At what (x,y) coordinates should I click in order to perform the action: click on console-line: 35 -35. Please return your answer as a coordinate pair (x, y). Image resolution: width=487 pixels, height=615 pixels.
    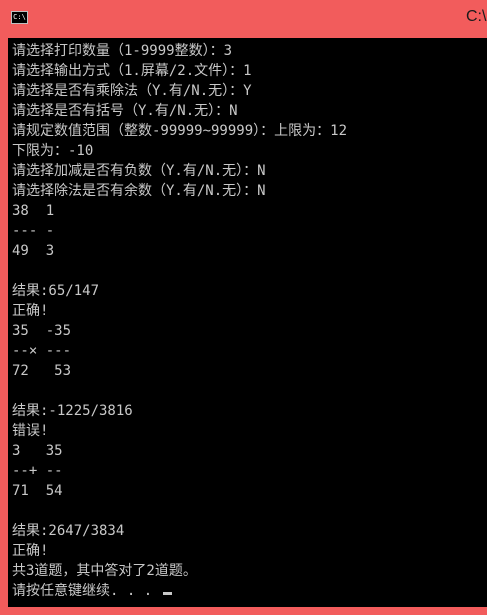
    Looking at the image, I should click on (42, 331).